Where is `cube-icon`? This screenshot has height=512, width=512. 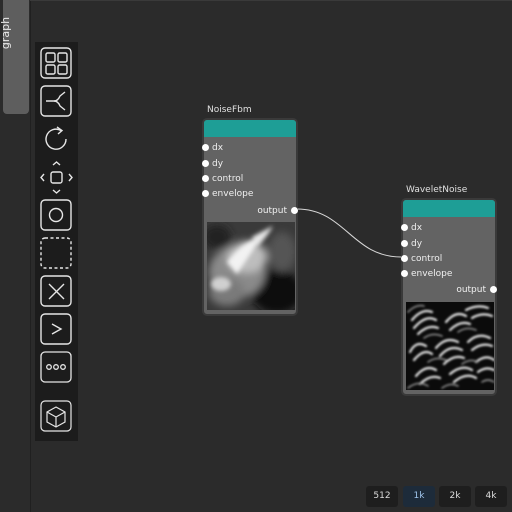
cube-icon is located at coordinates (56, 416).